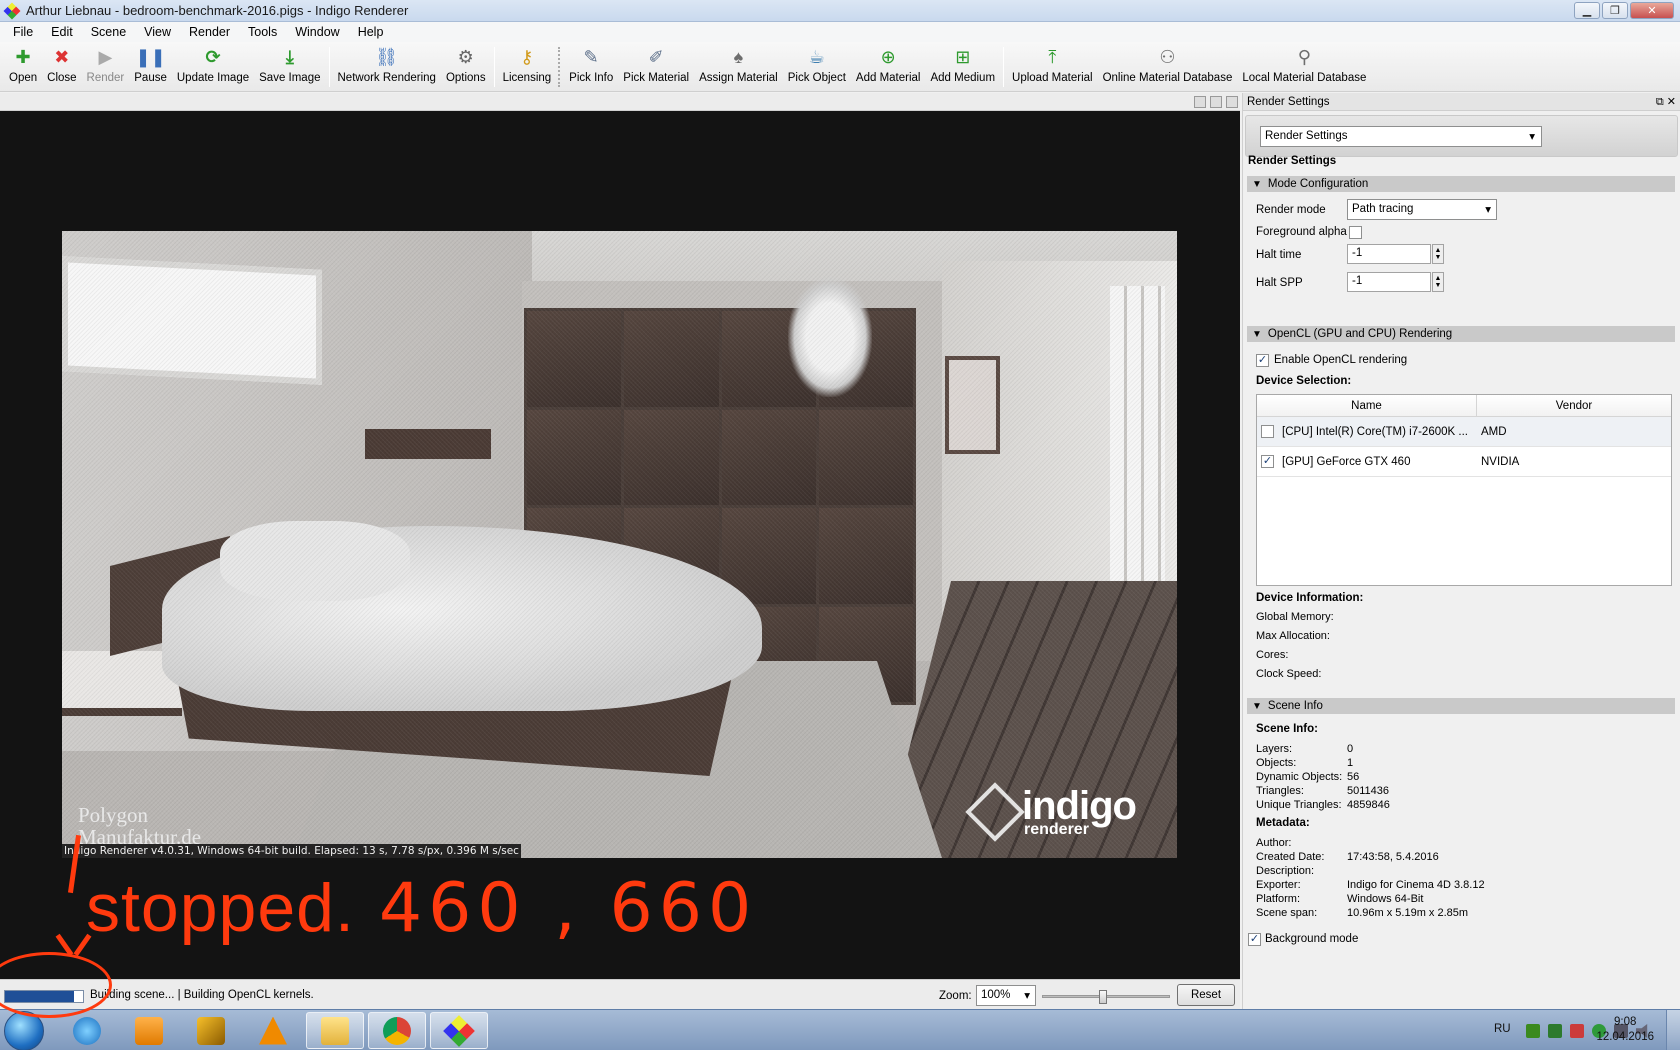  What do you see at coordinates (1587, 10) in the screenshot?
I see `minimize-button: ▁` at bounding box center [1587, 10].